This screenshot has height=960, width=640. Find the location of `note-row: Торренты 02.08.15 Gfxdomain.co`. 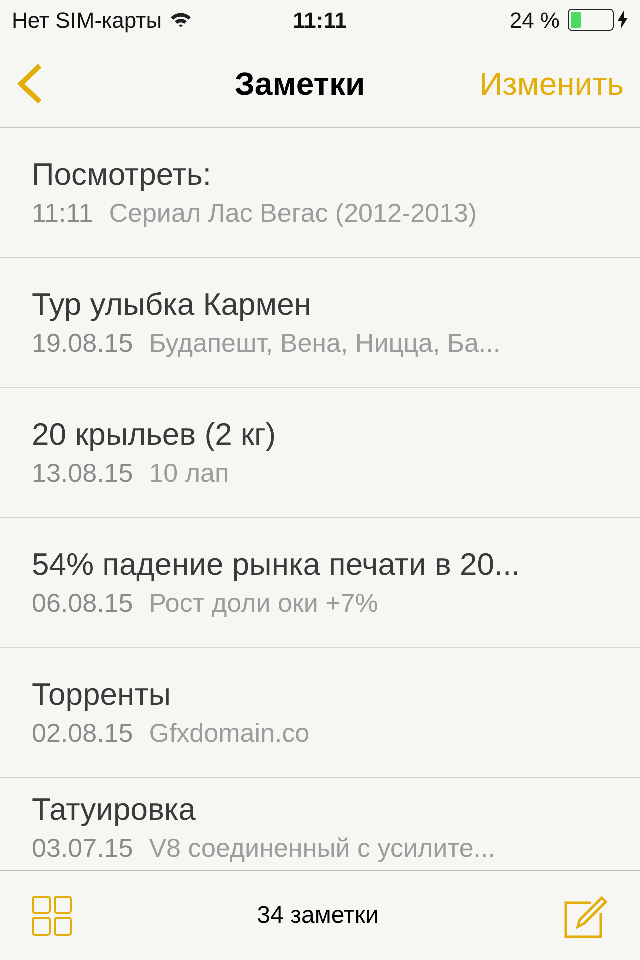

note-row: Торренты 02.08.15 Gfxdomain.co is located at coordinates (320, 713).